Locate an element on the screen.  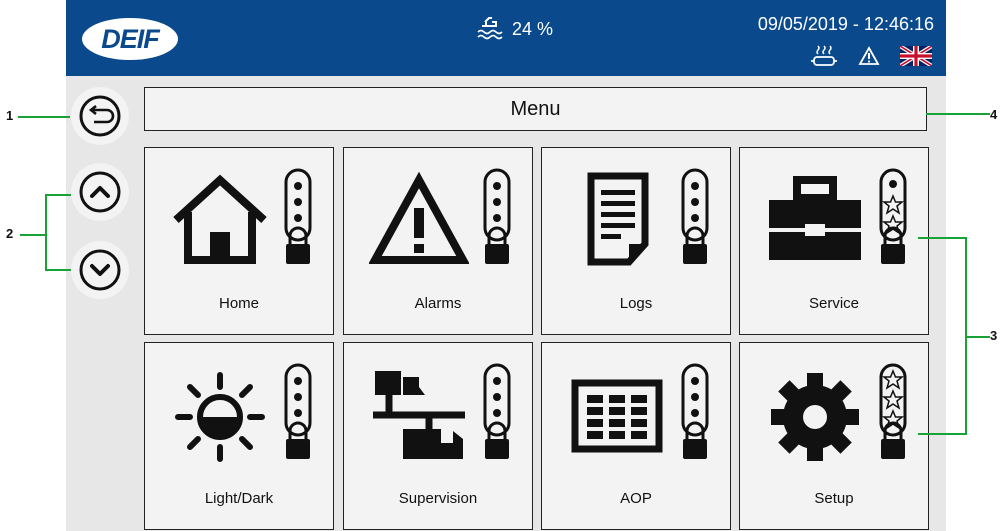
callout-3-bottom is located at coordinates (942, 434).